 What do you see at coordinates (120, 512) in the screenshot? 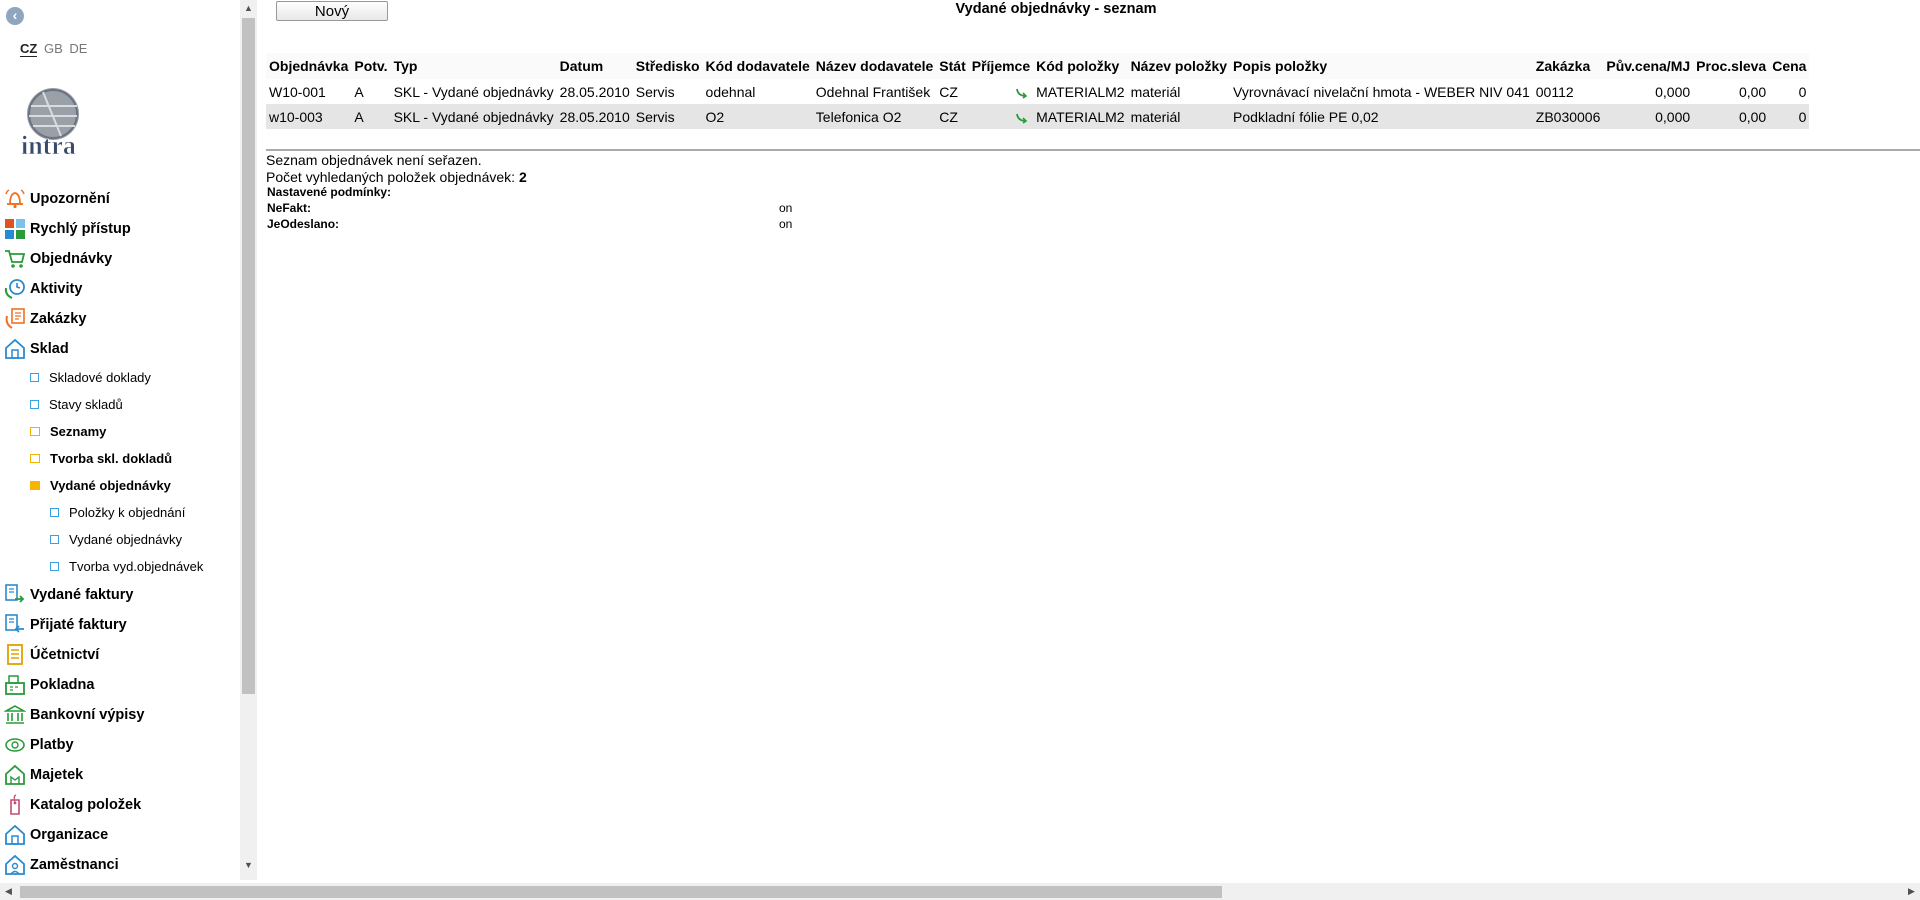
I see `sub-polozky-k-objednani: Položky k objednání` at bounding box center [120, 512].